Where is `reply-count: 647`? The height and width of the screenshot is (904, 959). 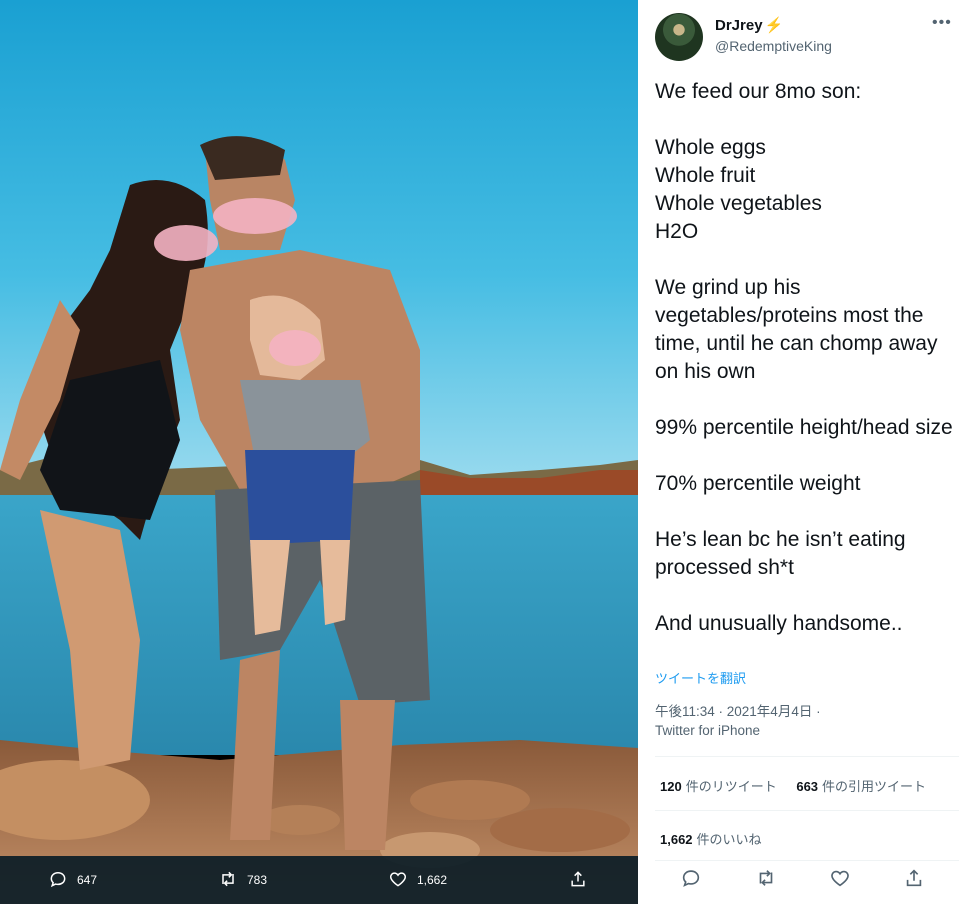
reply-count: 647 is located at coordinates (87, 880).